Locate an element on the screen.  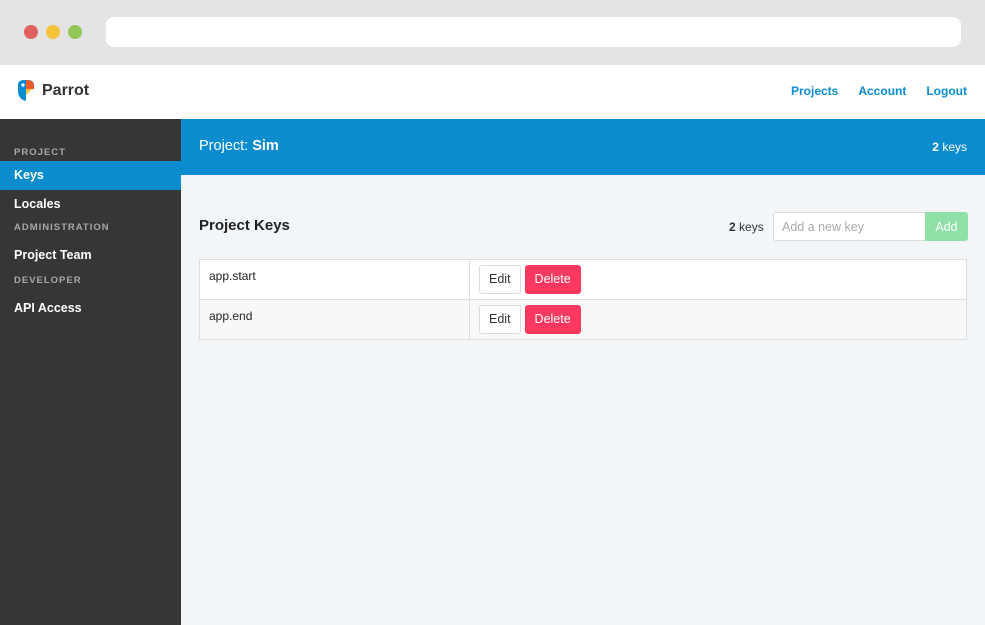
window-minimize-dot is located at coordinates (53, 32).